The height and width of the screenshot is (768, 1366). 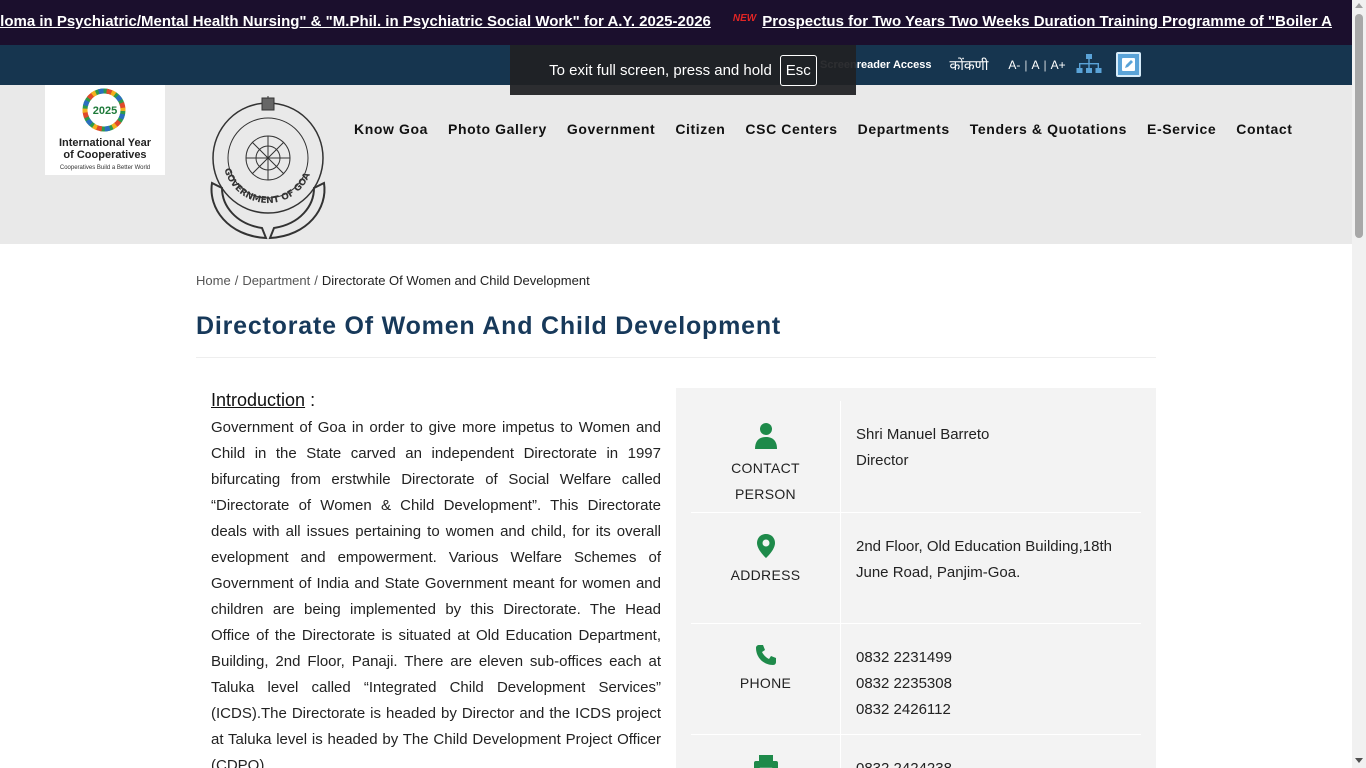 I want to click on nav-government: Government, so click(x=611, y=129).